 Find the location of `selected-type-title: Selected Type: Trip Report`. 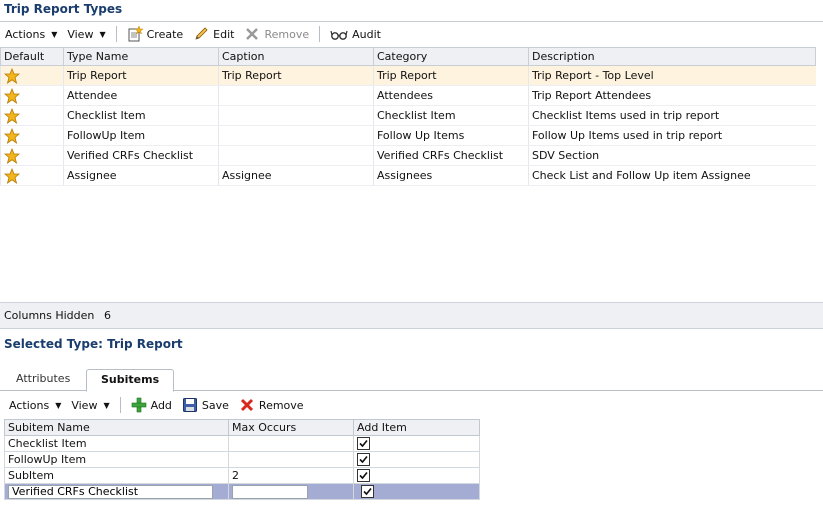

selected-type-title: Selected Type: Trip Report is located at coordinates (93, 344).